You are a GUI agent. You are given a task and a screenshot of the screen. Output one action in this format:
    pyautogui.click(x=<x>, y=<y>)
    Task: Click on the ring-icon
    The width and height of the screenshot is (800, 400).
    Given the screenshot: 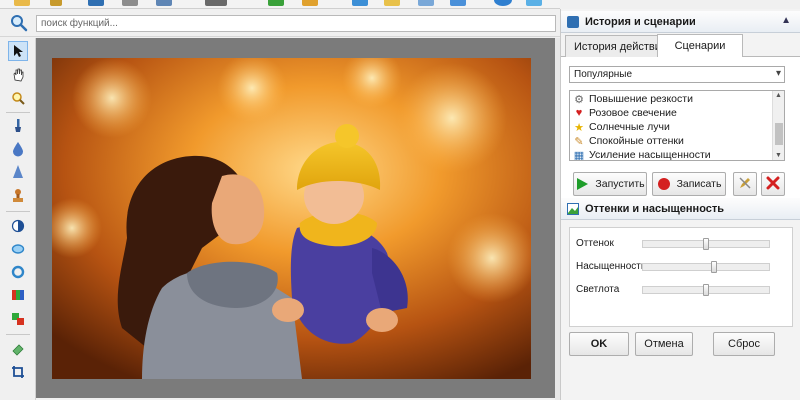 What is the action you would take?
    pyautogui.click(x=18, y=272)
    